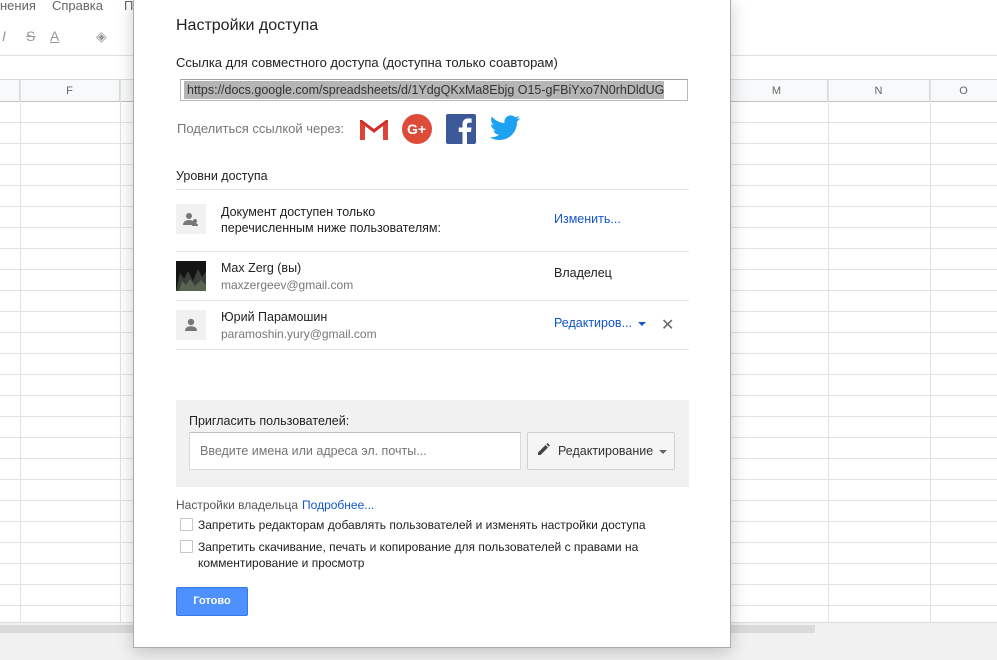  Describe the element at coordinates (879, 91) in the screenshot. I see `column-header-n: N` at that location.